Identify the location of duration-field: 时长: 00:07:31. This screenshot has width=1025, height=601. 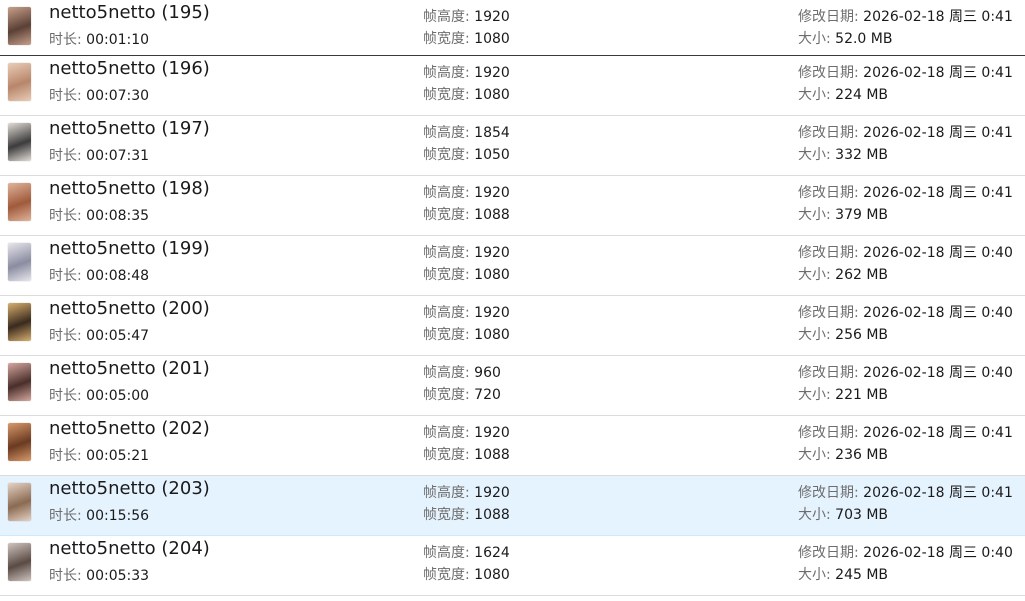
(99, 155).